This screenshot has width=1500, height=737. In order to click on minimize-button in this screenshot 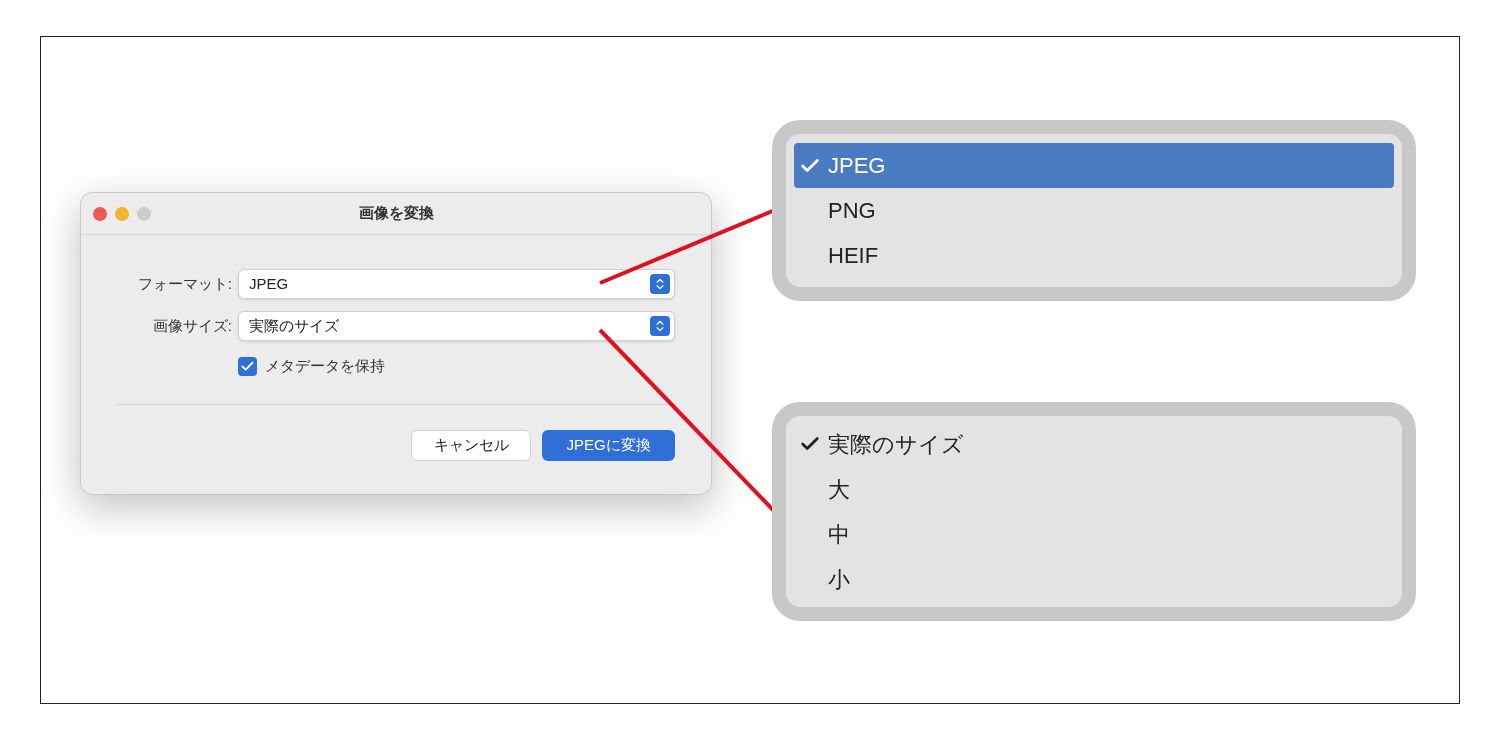, I will do `click(122, 213)`.